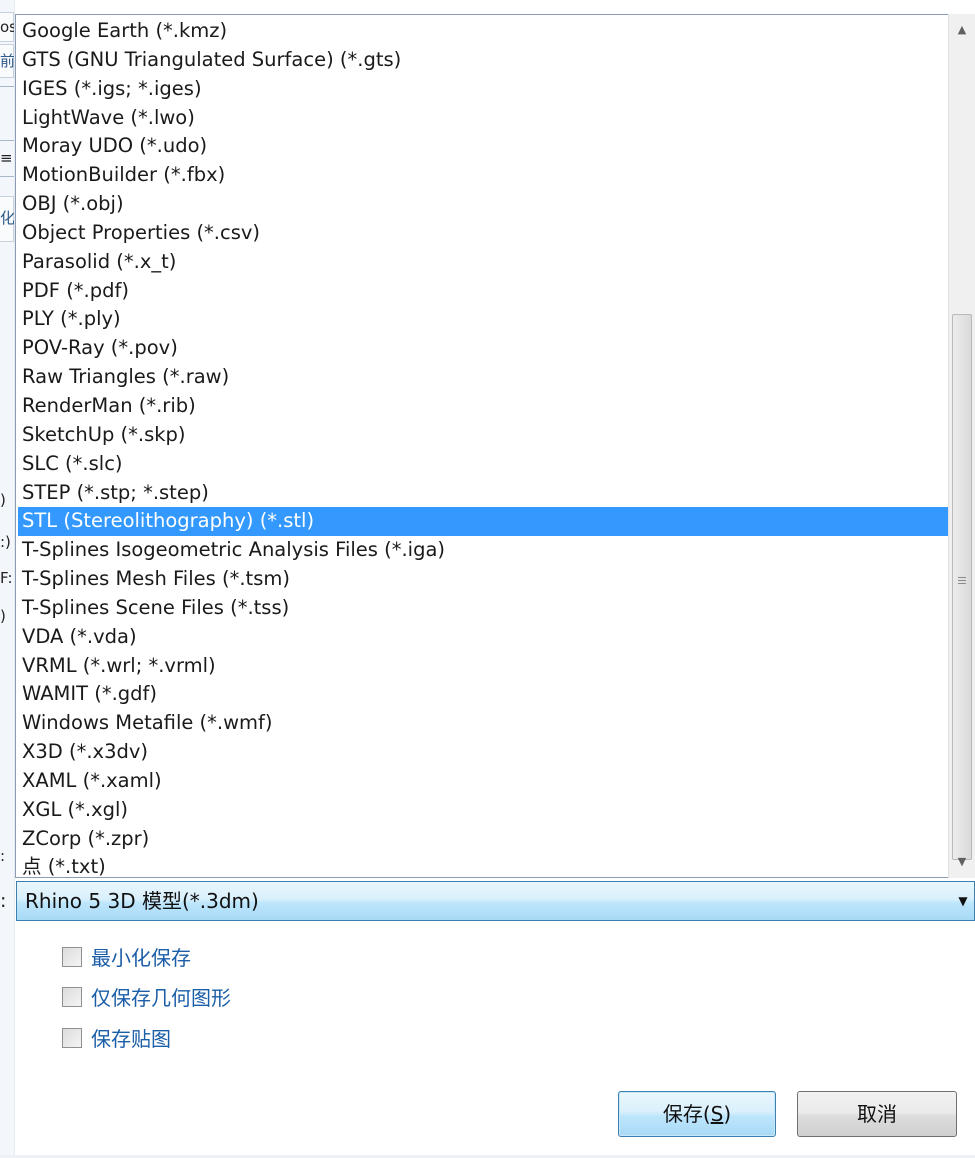 This screenshot has width=975, height=1158. I want to click on file-type-value: Rhino 5 3D 模型(*.3dm), so click(142, 901).